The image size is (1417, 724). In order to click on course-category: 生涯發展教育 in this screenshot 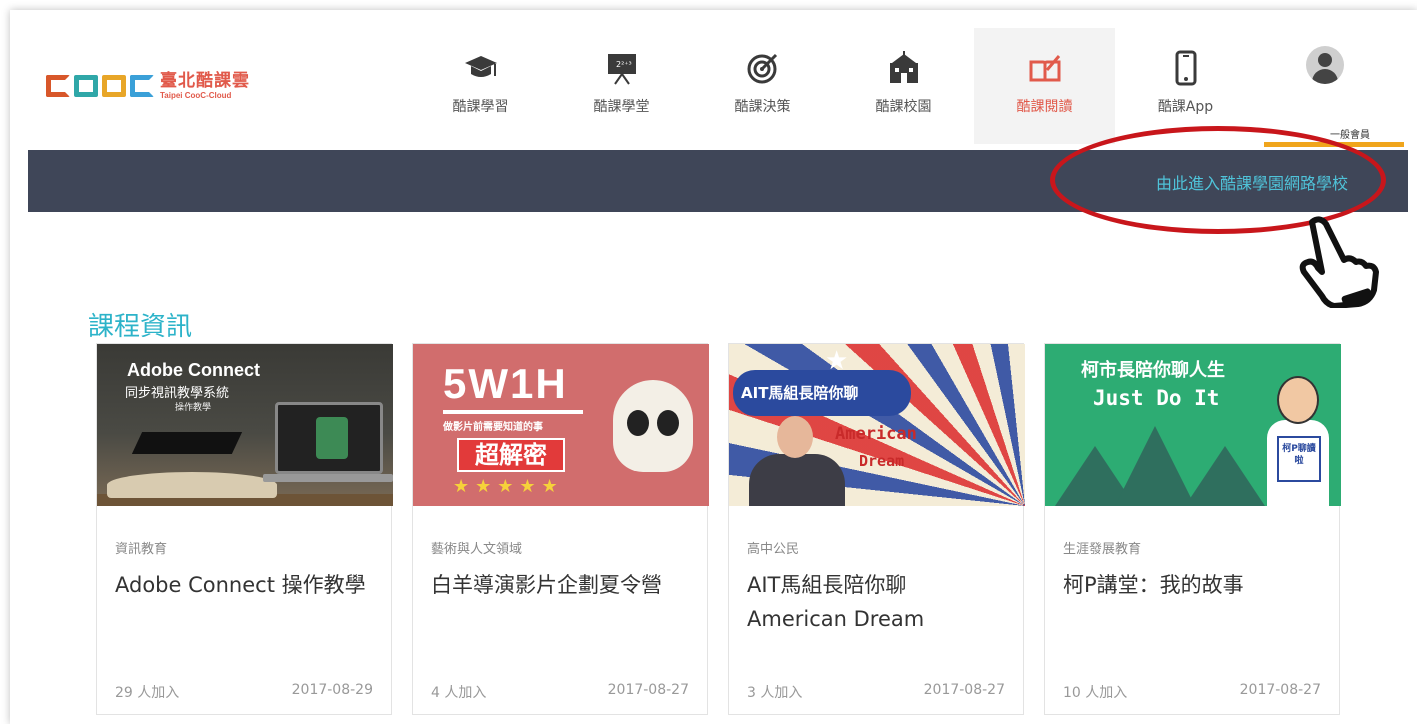, I will do `click(1102, 549)`.